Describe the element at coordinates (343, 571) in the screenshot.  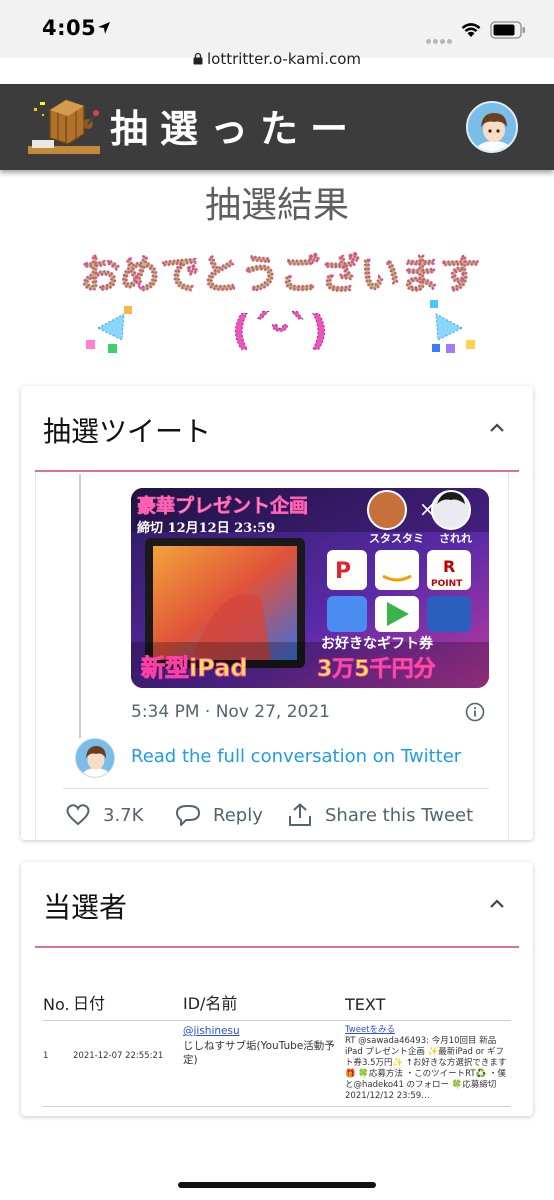
I see `svg-text: P` at that location.